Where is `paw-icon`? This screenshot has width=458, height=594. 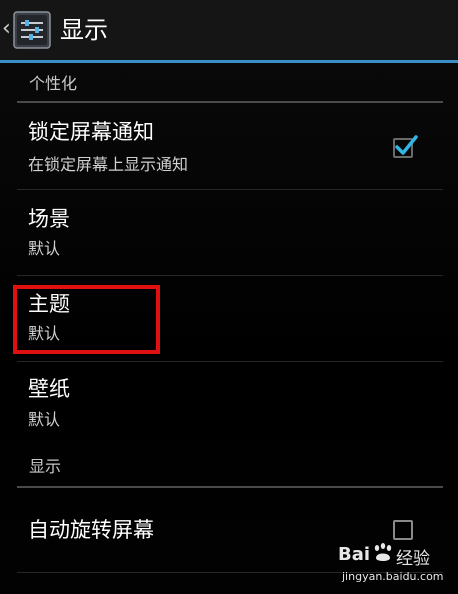
paw-icon is located at coordinates (383, 552).